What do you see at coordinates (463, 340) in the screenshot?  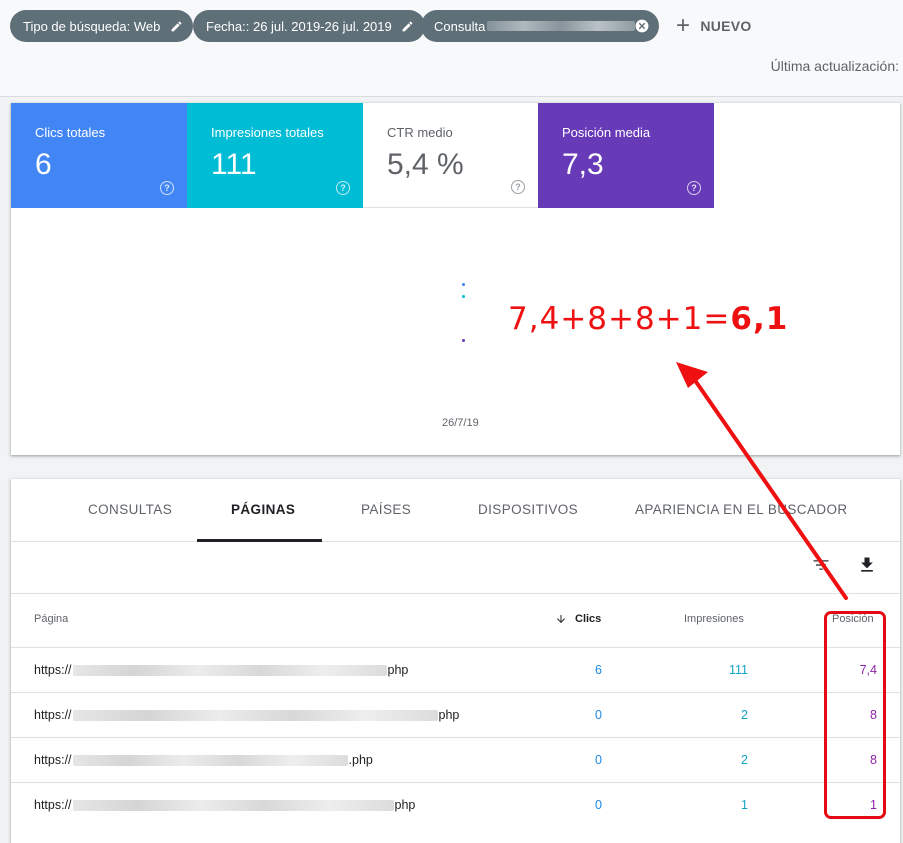 I see `chart-point-position` at bounding box center [463, 340].